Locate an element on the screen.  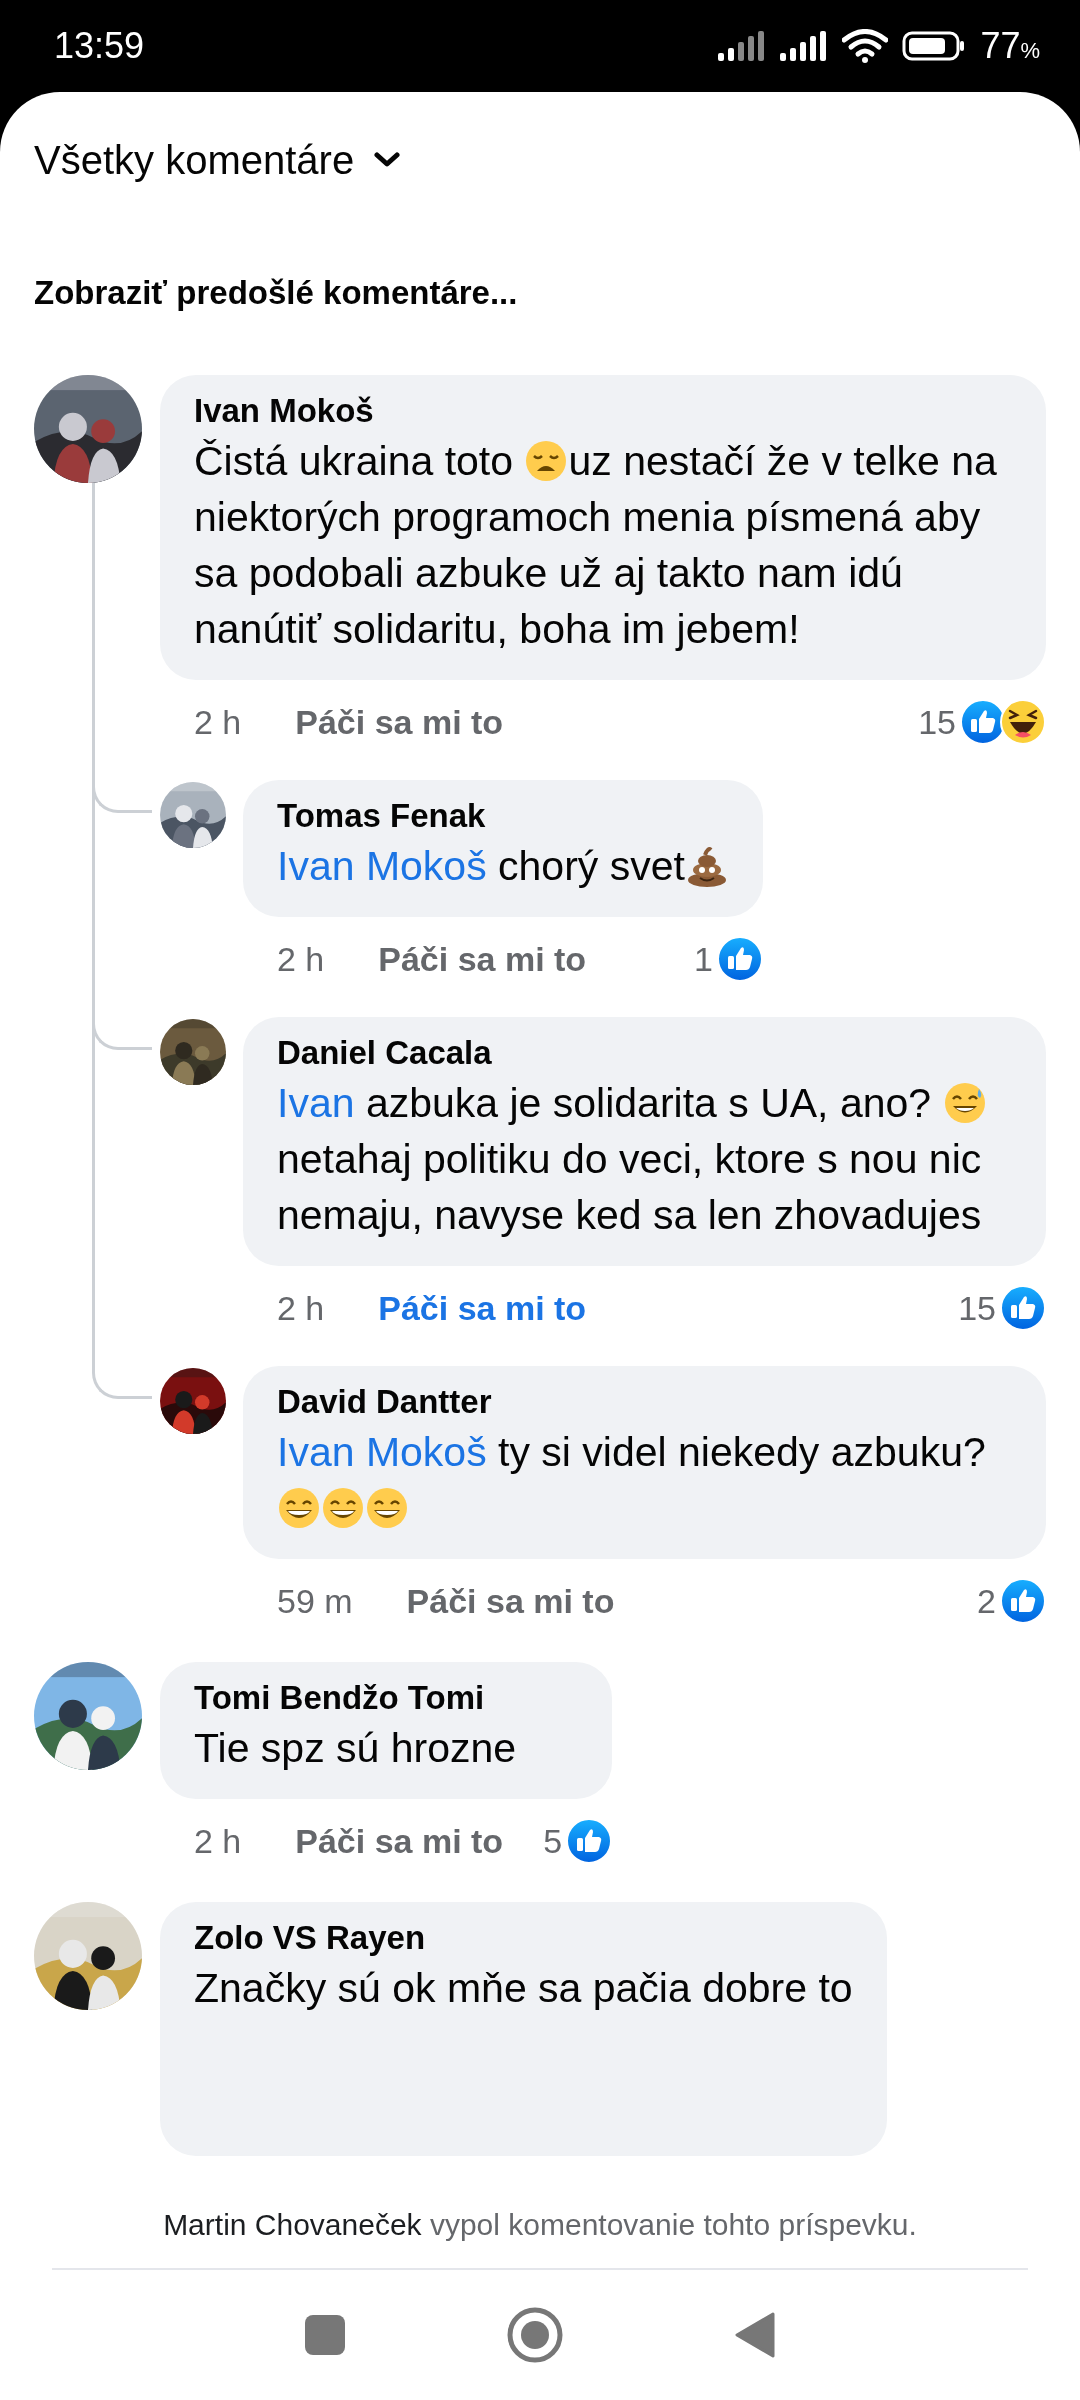
reaction-count: 5 is located at coordinates (553, 1841).